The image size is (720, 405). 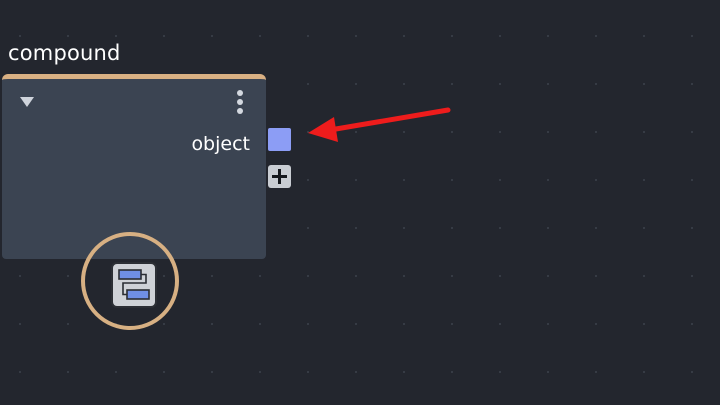 What do you see at coordinates (279, 176) in the screenshot?
I see `add-port-button` at bounding box center [279, 176].